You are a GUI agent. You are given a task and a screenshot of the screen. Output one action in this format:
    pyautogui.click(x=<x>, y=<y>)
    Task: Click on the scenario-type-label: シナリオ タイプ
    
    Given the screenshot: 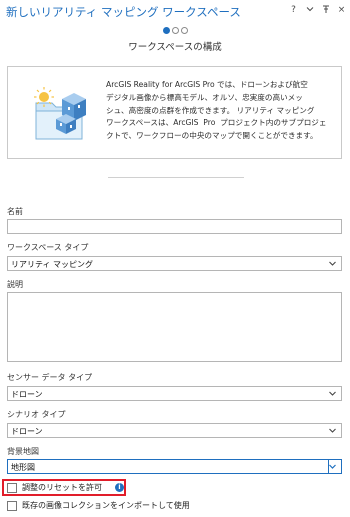 What is the action you would take?
    pyautogui.click(x=36, y=414)
    